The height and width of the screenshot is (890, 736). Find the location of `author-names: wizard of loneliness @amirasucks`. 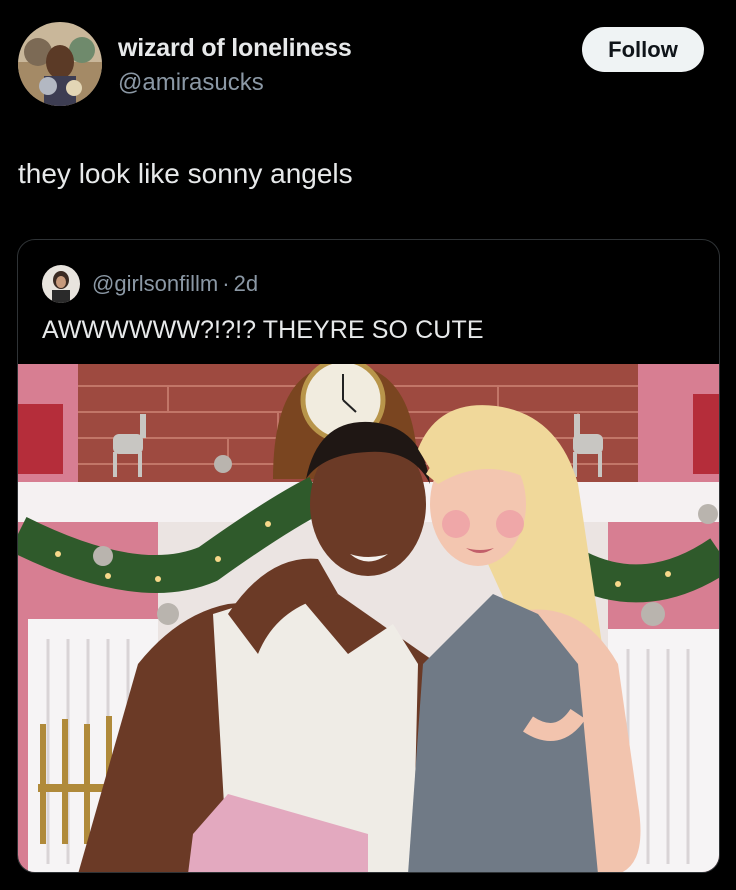

author-names: wizard of loneliness @amirasucks is located at coordinates (235, 65).